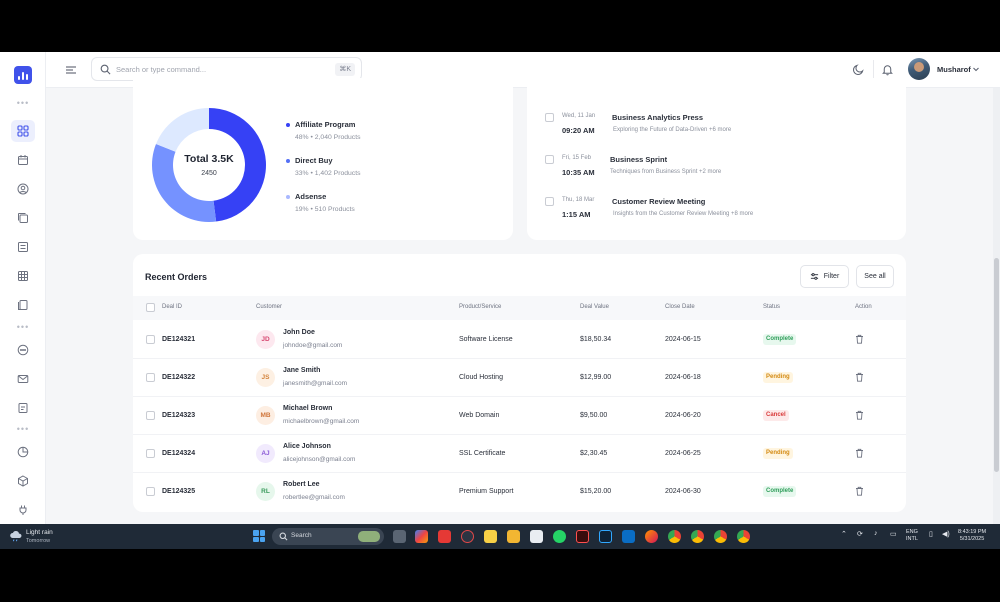 The width and height of the screenshot is (1000, 602). I want to click on deal-id: DE124323, so click(179, 415).